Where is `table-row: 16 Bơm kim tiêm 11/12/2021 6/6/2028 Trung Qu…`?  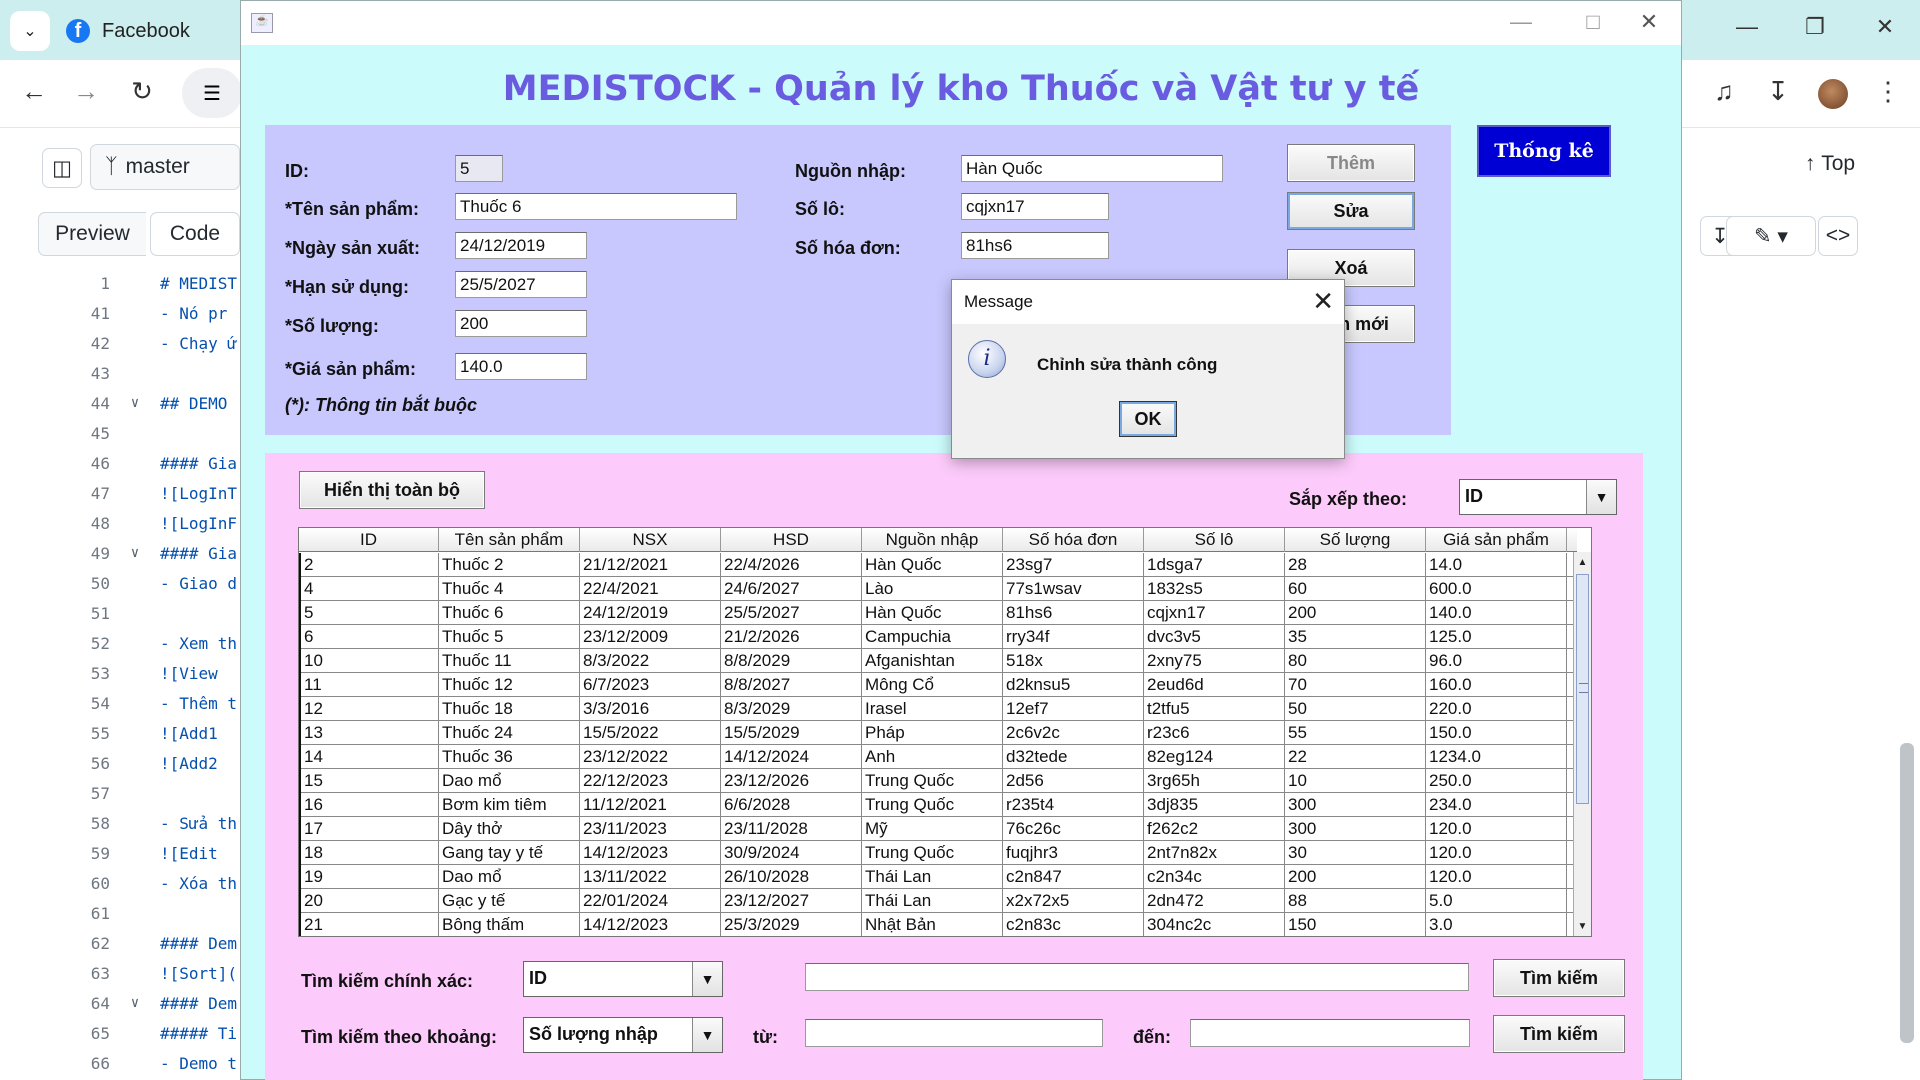
table-row: 16 Bơm kim tiêm 11/12/2021 6/6/2028 Trung Qu… is located at coordinates (937, 805).